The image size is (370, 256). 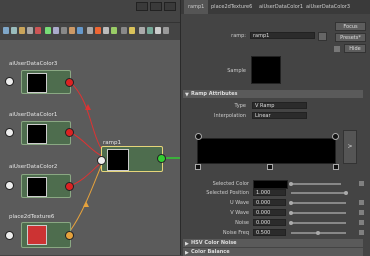 I want to click on output-connection-icon, so click(x=322, y=36).